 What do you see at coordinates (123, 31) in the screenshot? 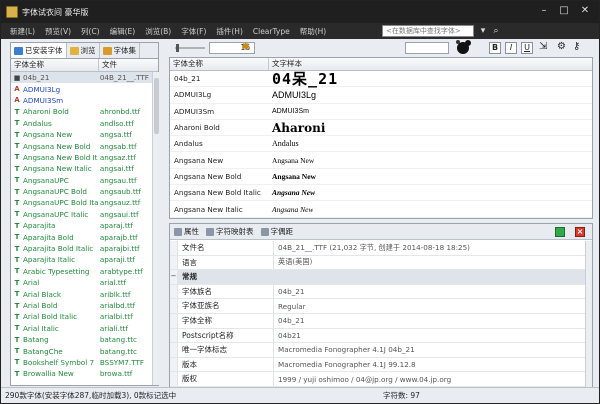
I see `menu-edit: 编辑(E)` at bounding box center [123, 31].